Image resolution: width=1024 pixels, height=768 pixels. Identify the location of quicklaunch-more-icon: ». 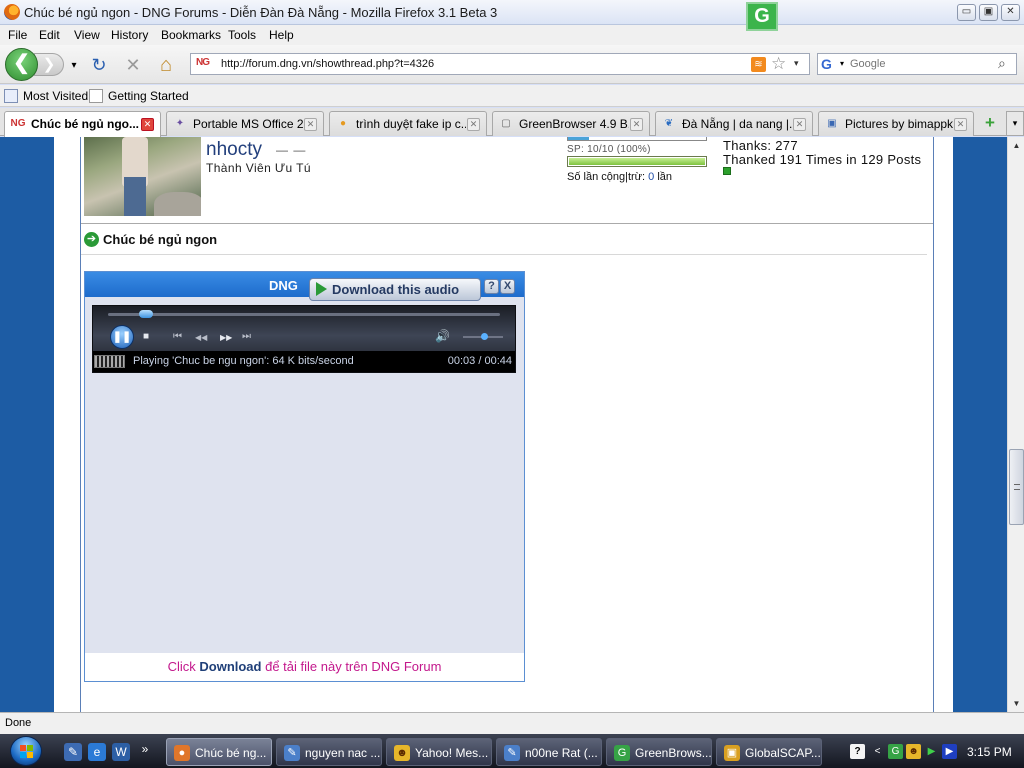
(145, 749).